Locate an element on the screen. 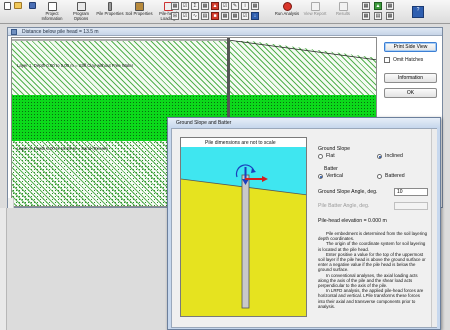 The height and width of the screenshot is (330, 450). grid-icon-6: ▦ is located at coordinates (235, 16).